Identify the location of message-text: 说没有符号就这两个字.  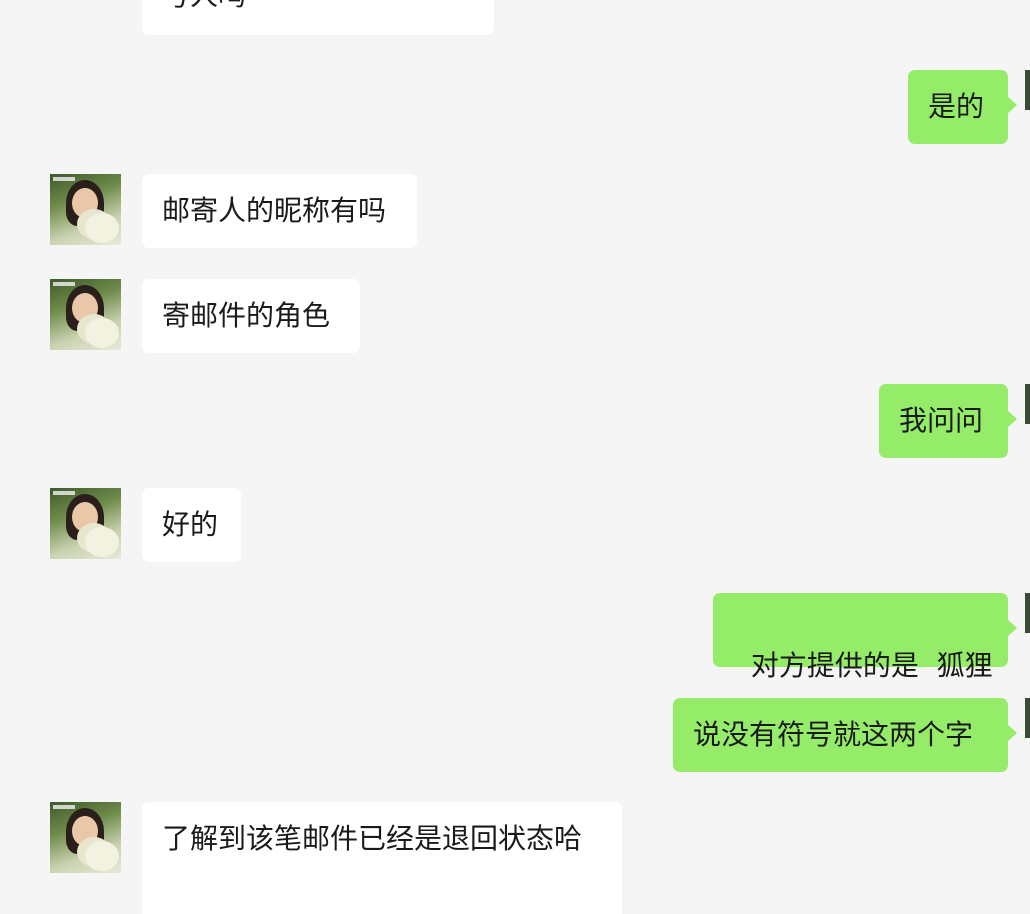
(833, 734).